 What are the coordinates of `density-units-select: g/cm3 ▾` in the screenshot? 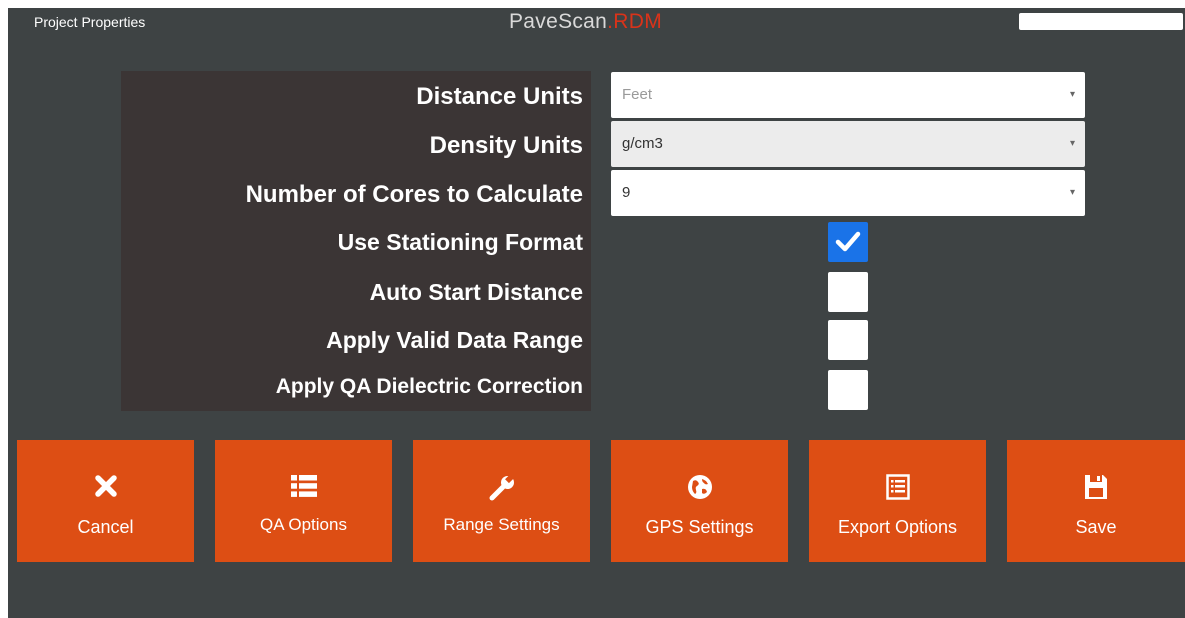 It's located at (848, 144).